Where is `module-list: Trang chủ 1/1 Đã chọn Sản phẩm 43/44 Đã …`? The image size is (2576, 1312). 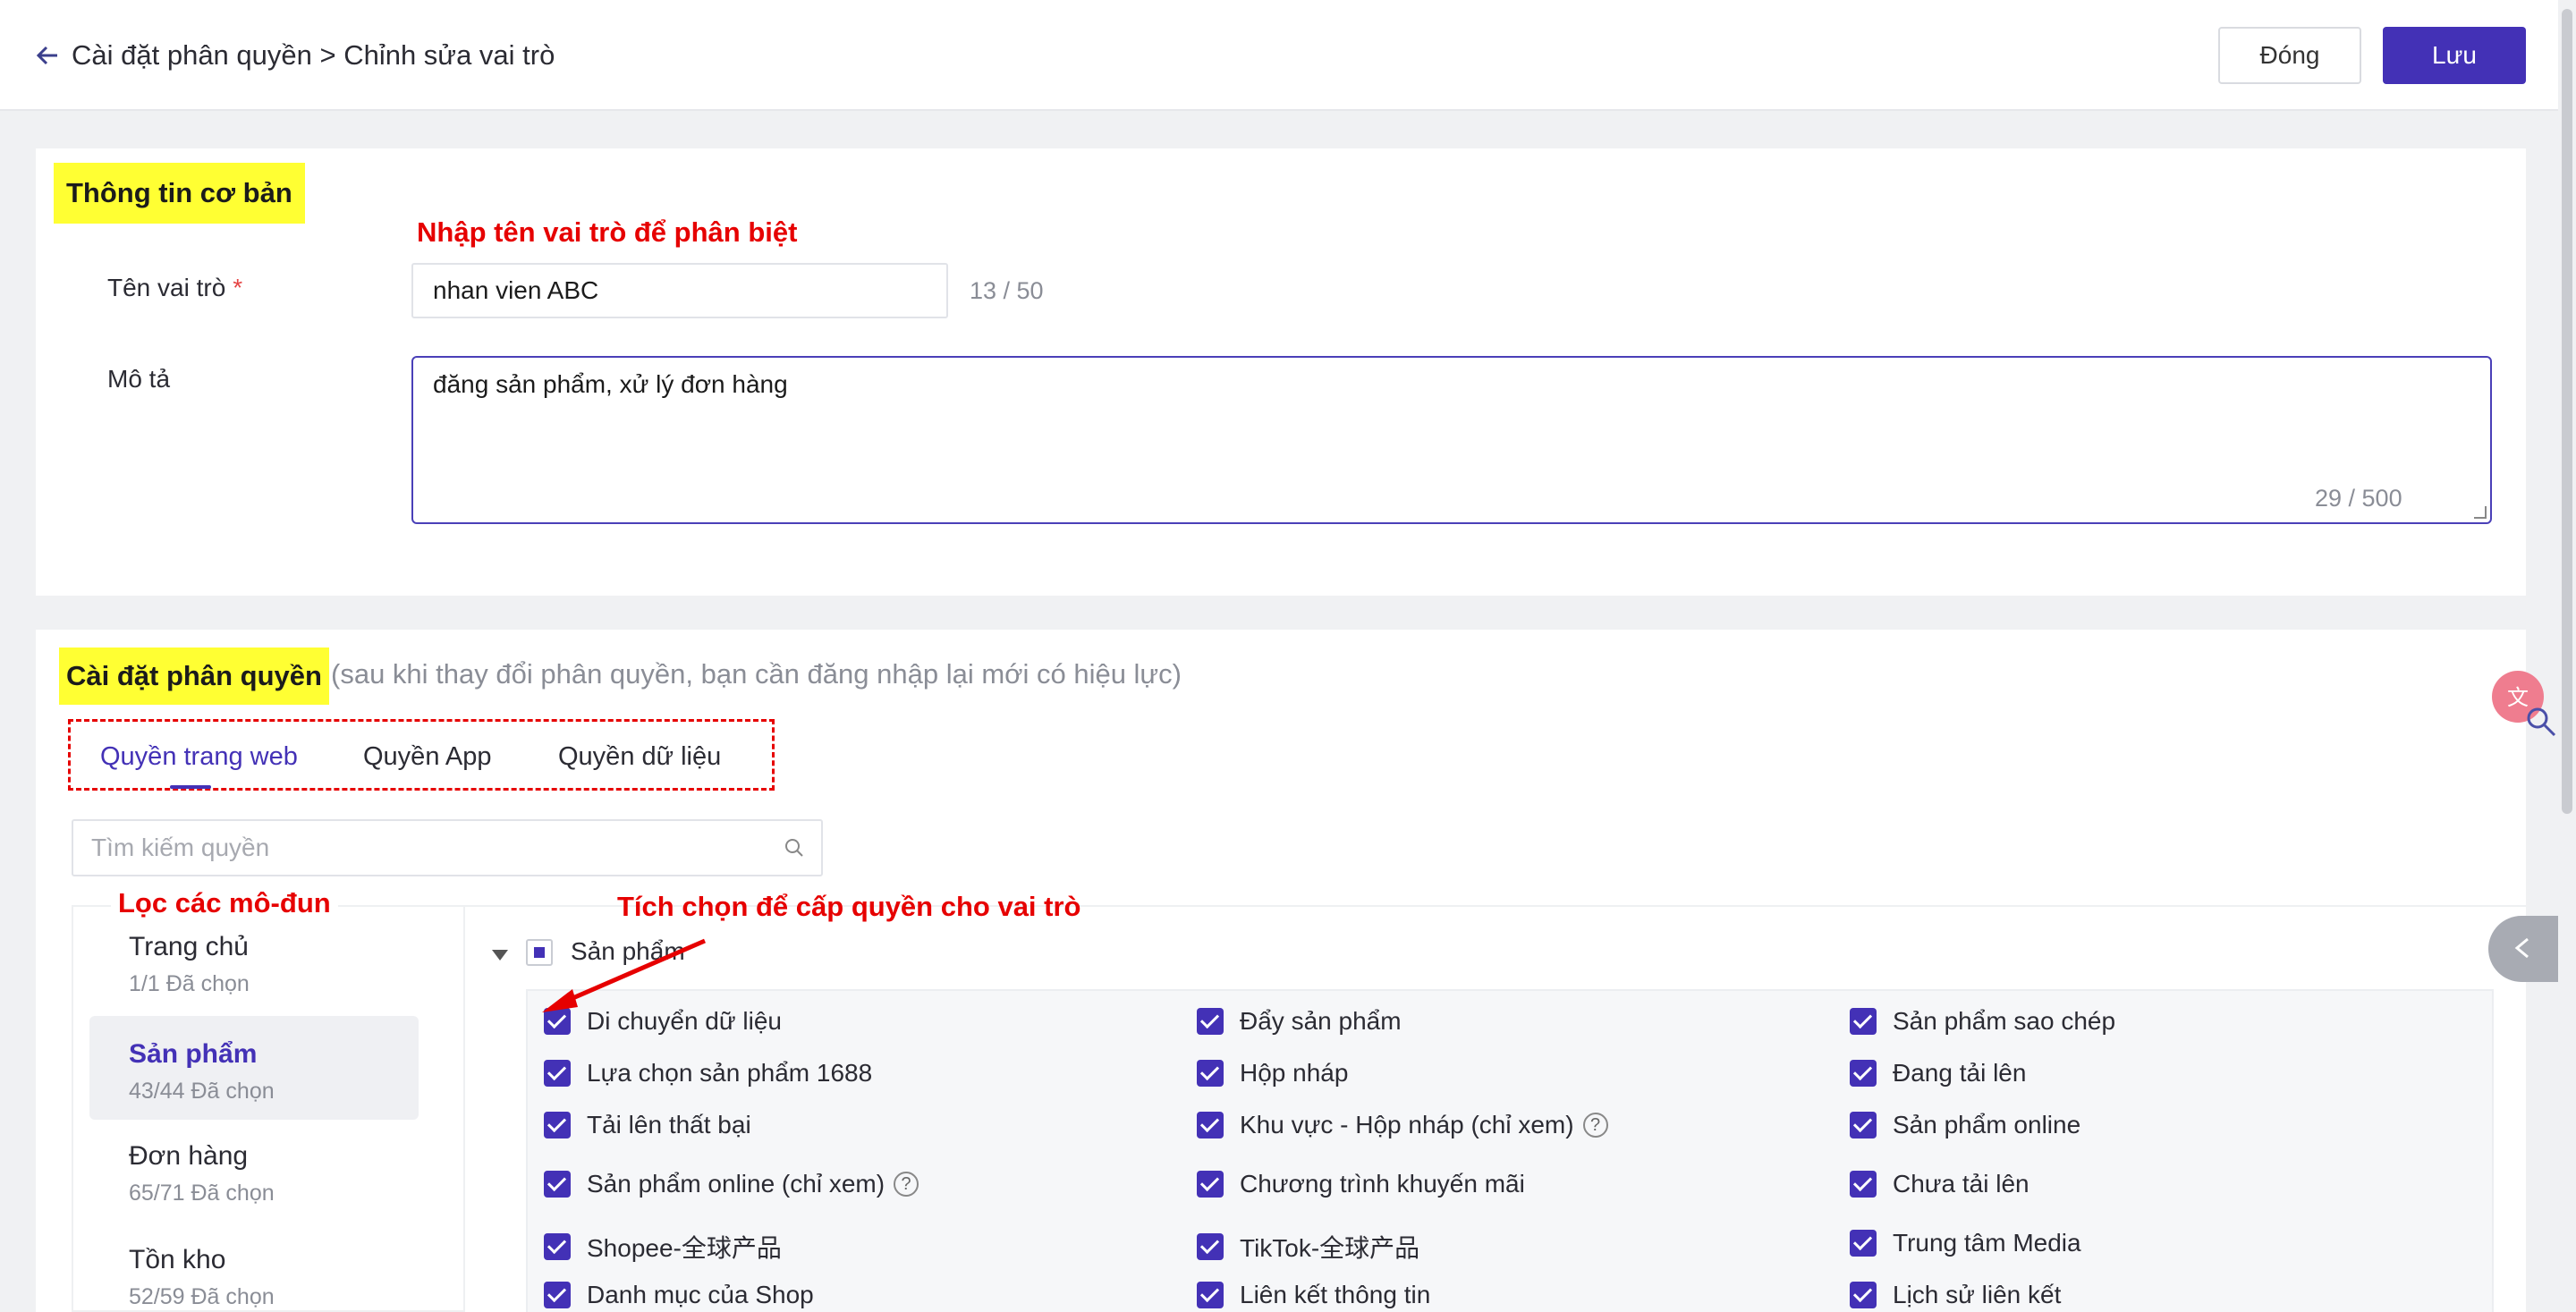 module-list: Trang chủ 1/1 Đã chọn Sản phẩm 43/44 Đã … is located at coordinates (268, 1108).